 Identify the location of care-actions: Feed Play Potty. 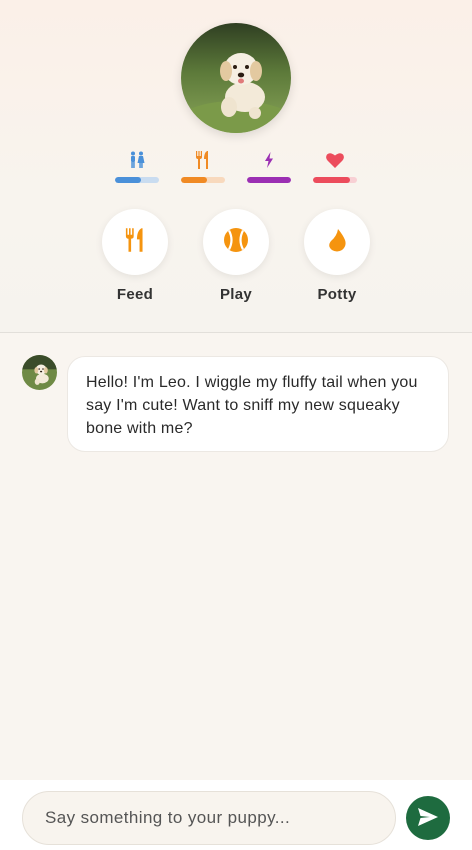
(236, 259).